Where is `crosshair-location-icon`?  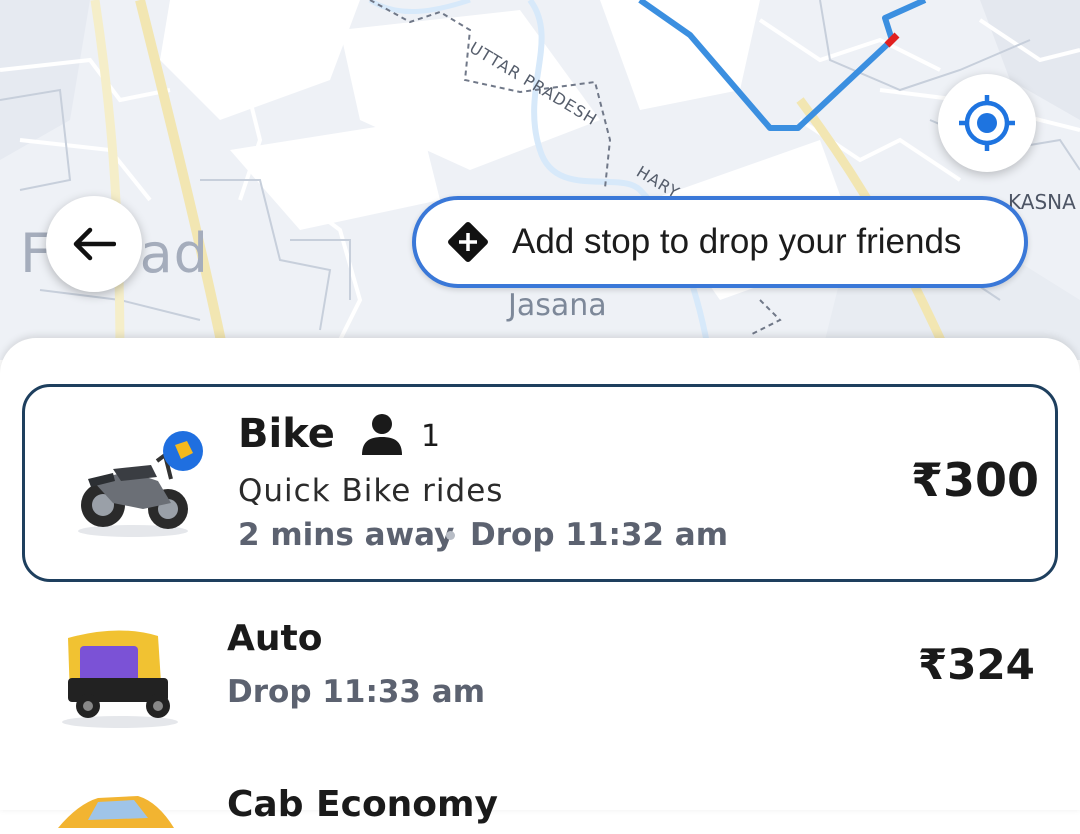 crosshair-location-icon is located at coordinates (987, 123).